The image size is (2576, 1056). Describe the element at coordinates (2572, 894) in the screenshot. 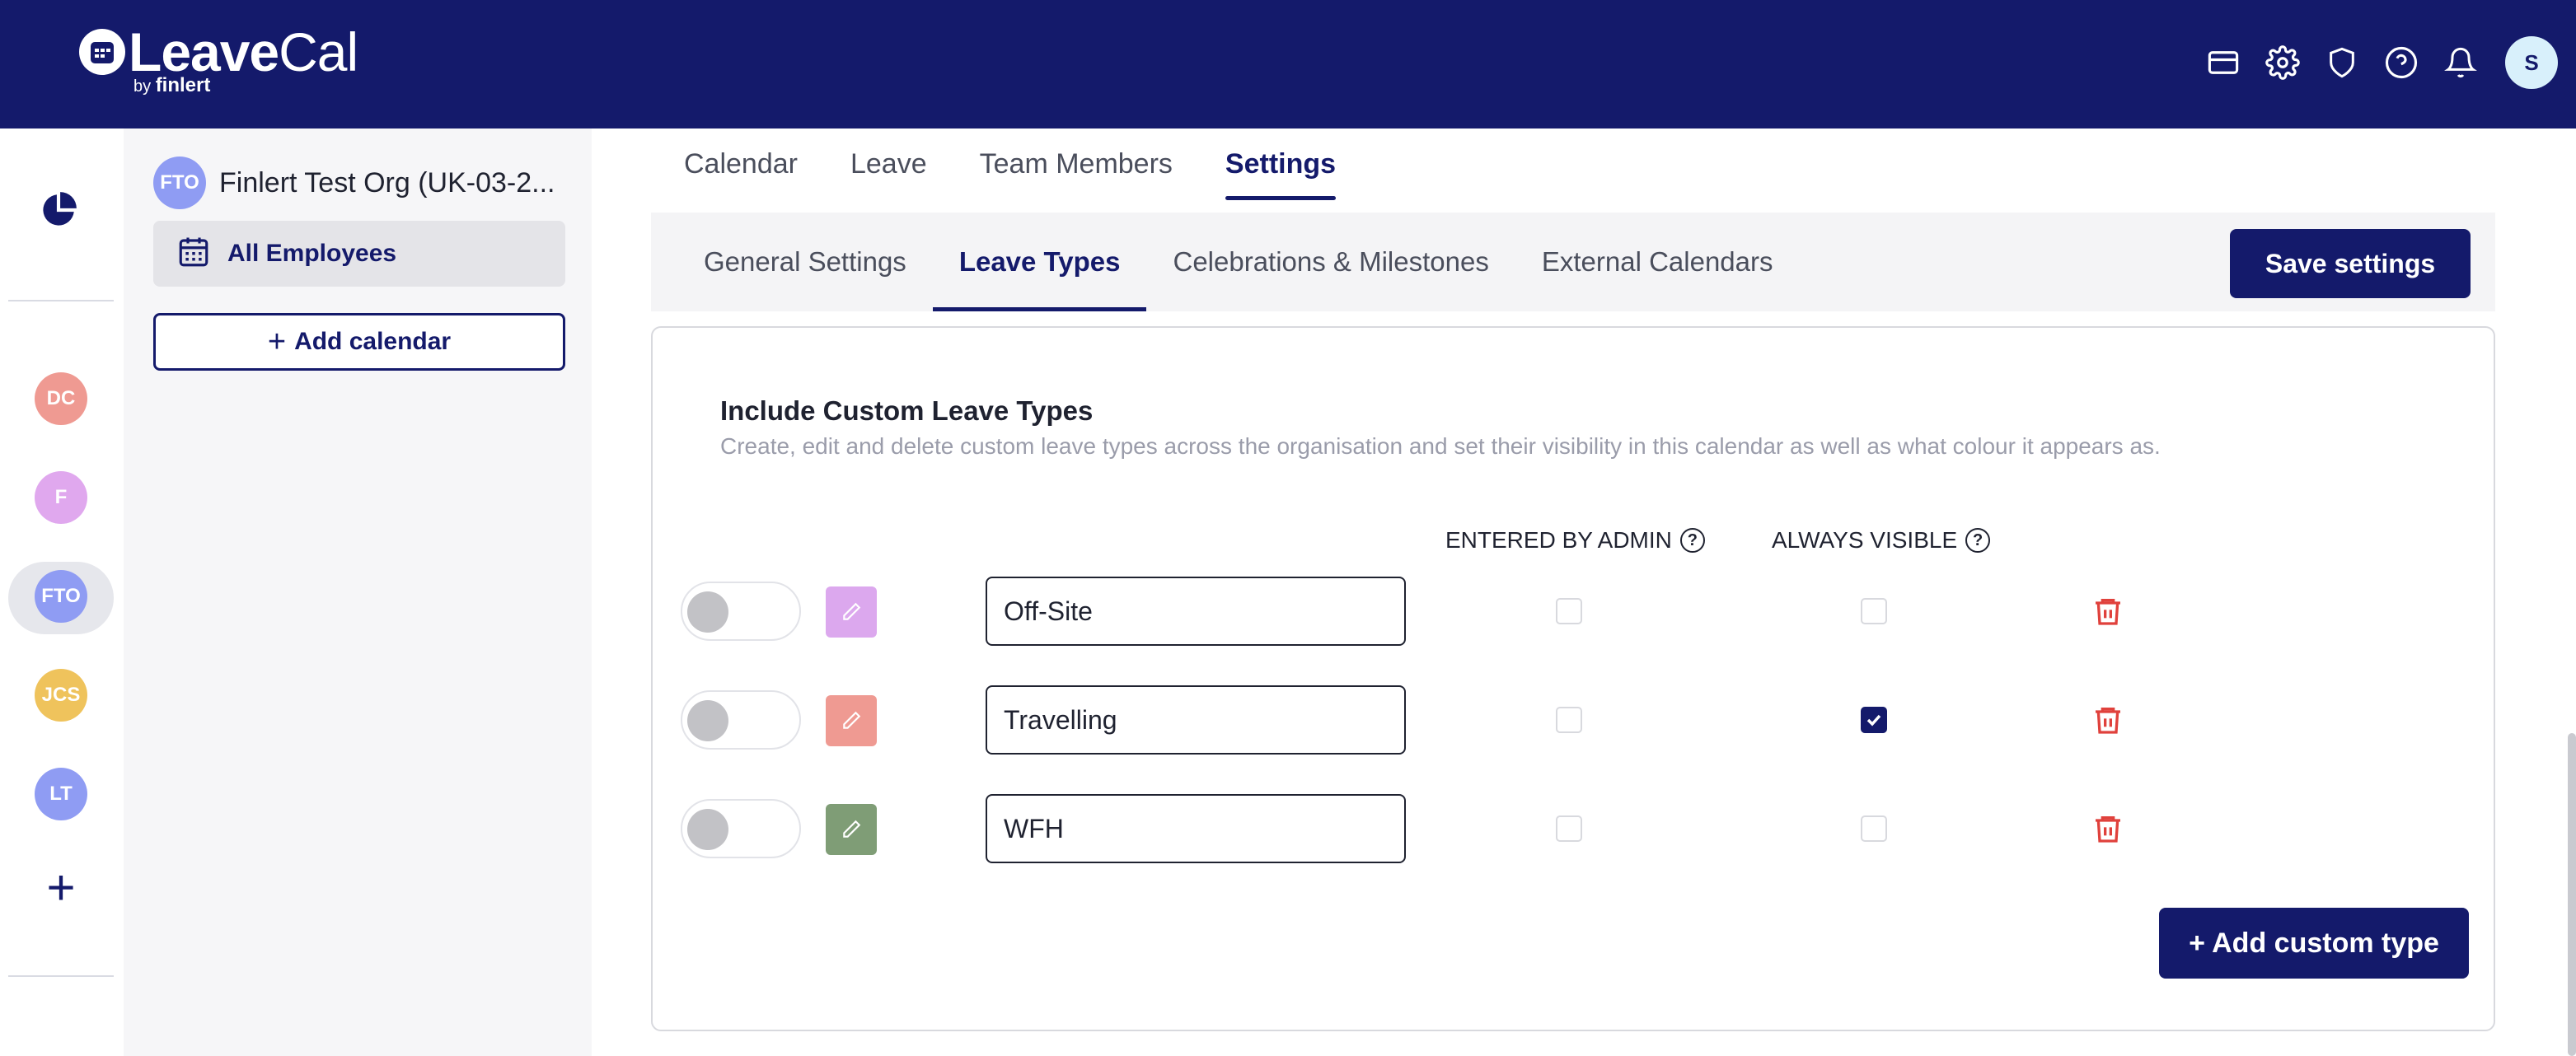

I see `page-scrollbar` at that location.